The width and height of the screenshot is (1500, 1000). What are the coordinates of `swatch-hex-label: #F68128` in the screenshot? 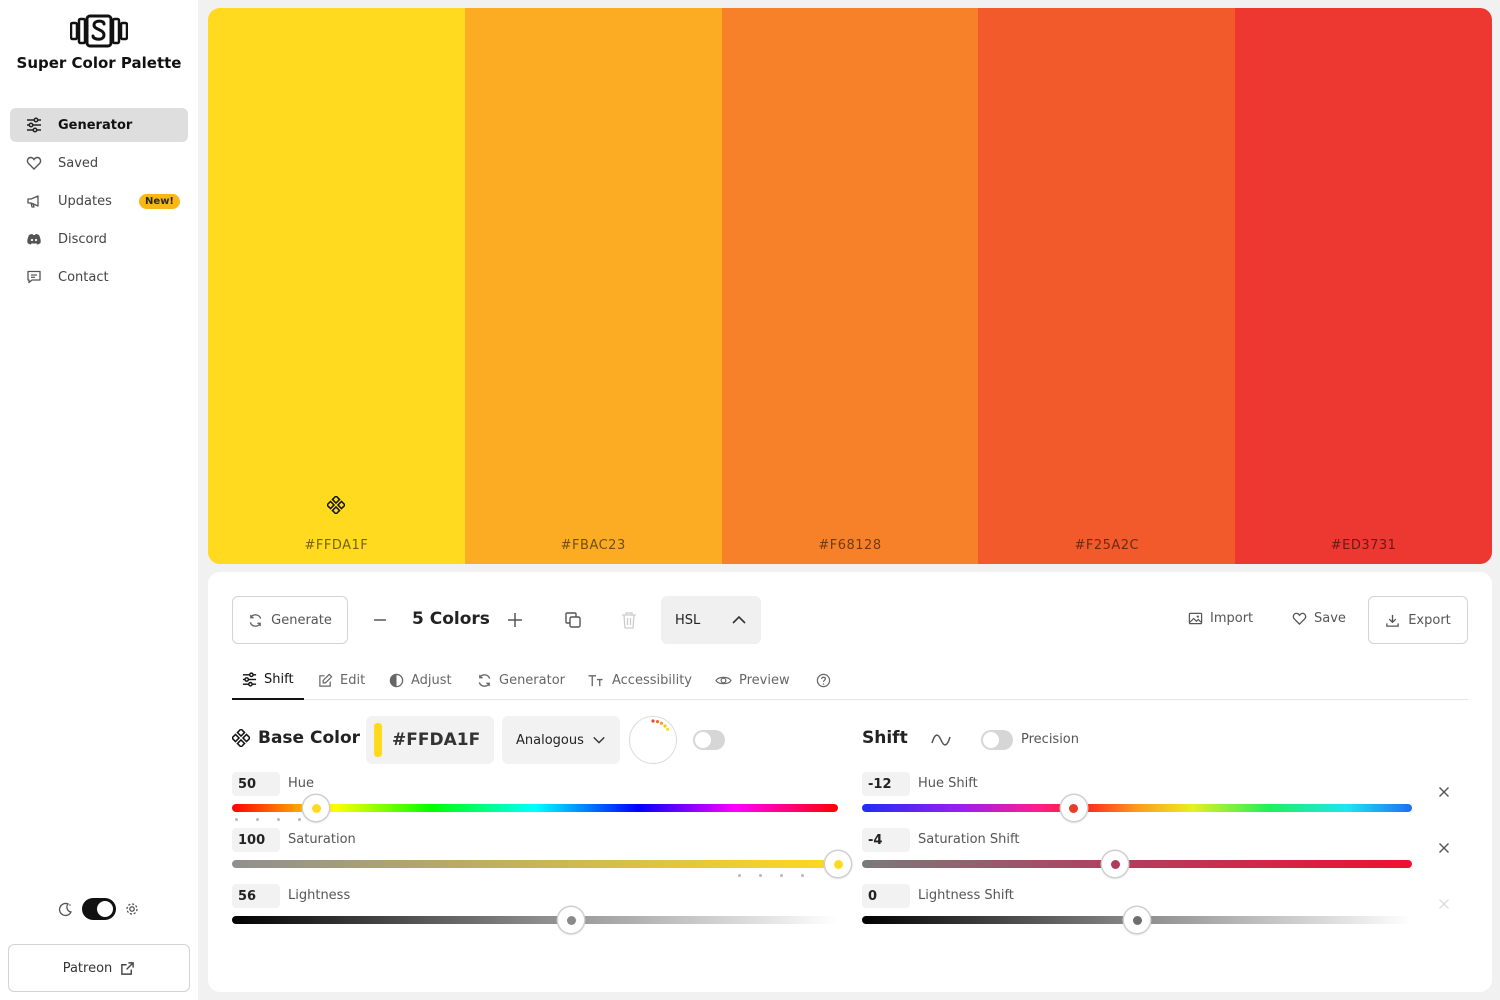 It's located at (850, 545).